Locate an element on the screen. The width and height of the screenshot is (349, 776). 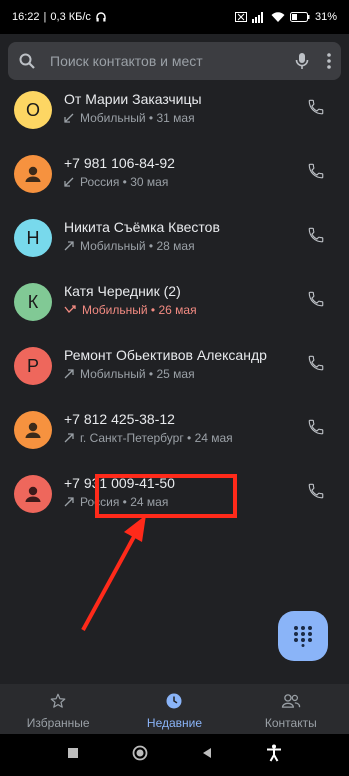
dialpad-icon is located at coordinates (303, 636).